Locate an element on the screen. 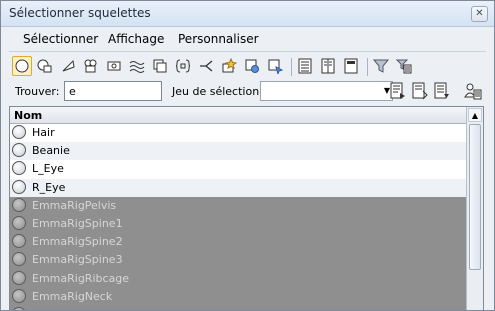  scroll-thumb is located at coordinates (475, 197).